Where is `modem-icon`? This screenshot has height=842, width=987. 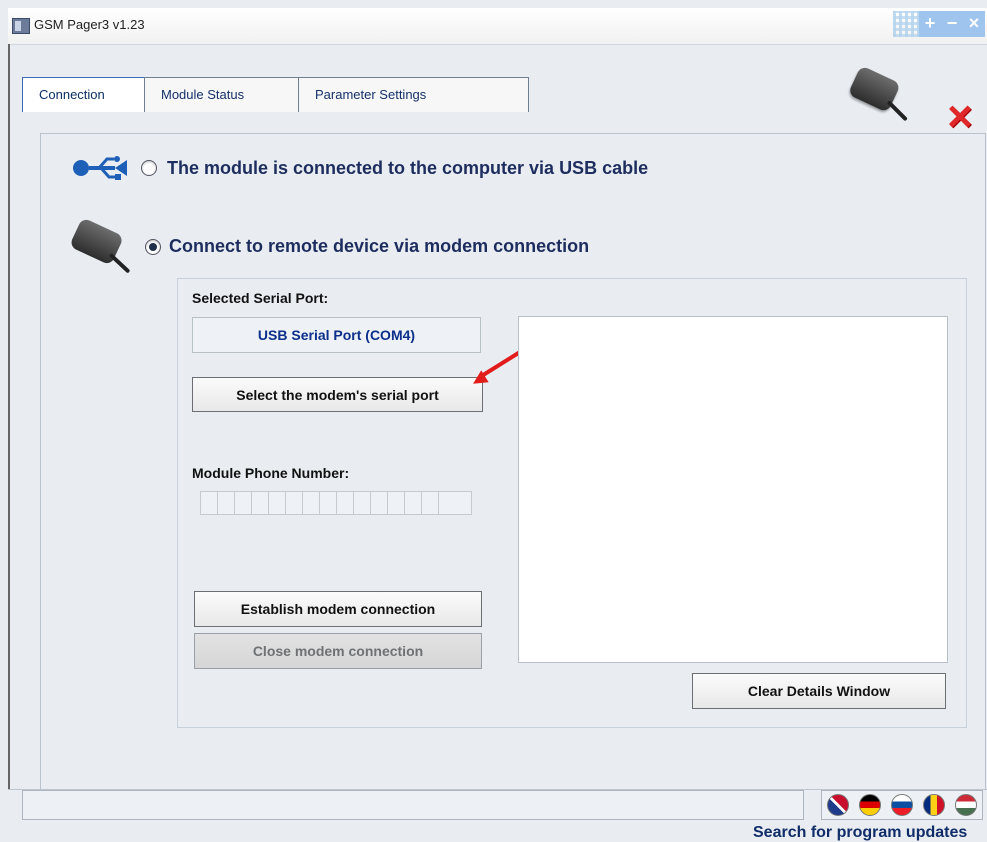 modem-icon is located at coordinates (102, 244).